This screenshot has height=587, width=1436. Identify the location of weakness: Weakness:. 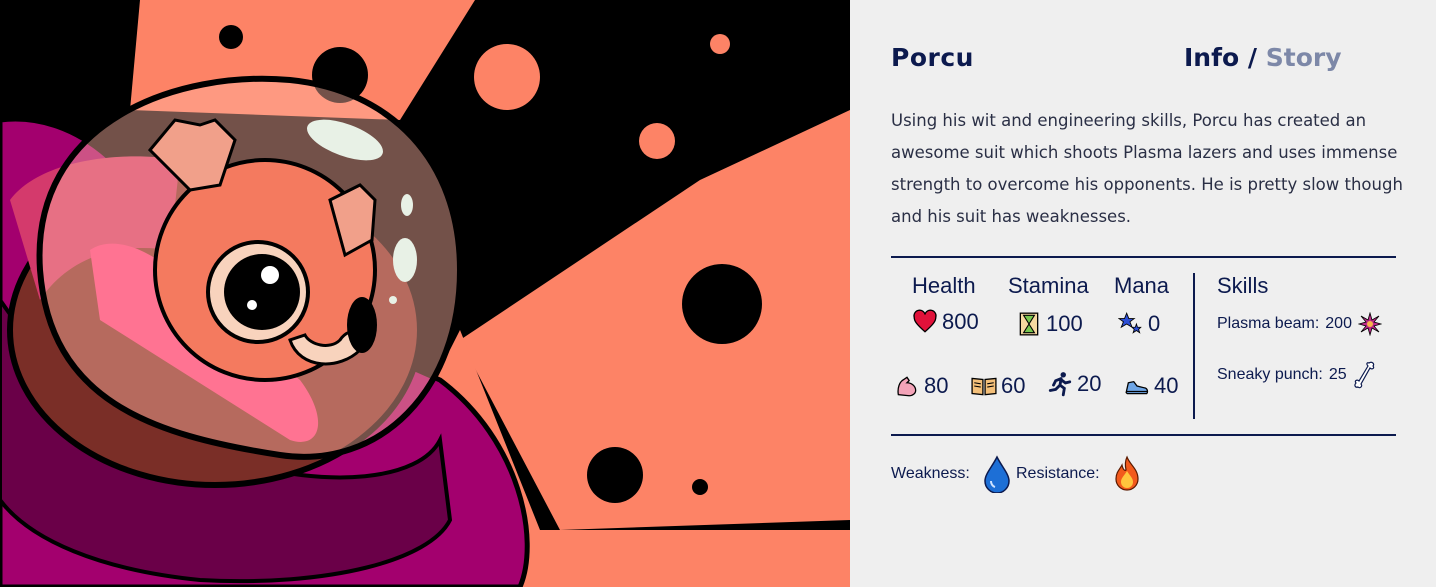
(951, 474).